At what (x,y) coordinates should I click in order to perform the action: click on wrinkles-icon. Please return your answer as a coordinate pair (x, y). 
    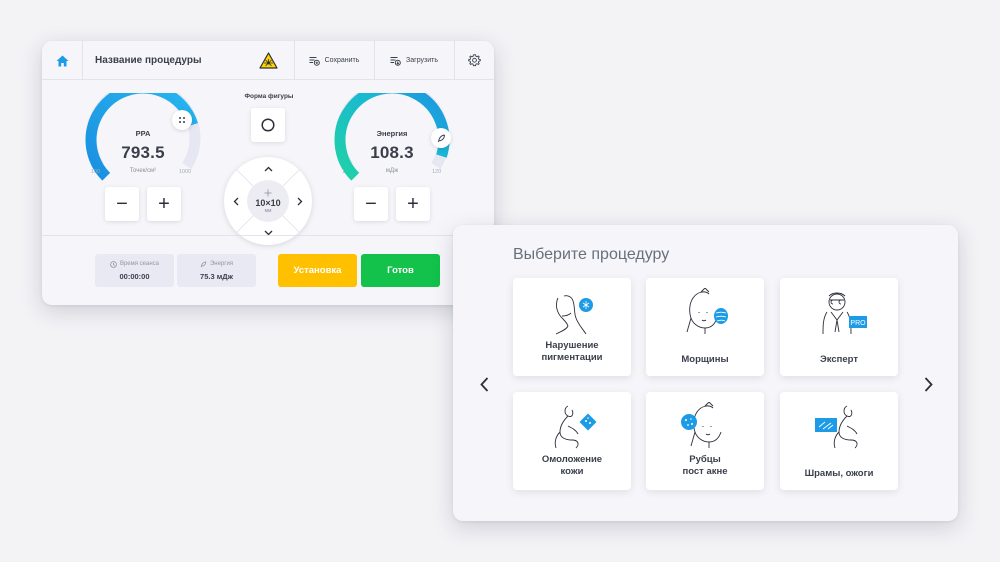
    Looking at the image, I should click on (707, 311).